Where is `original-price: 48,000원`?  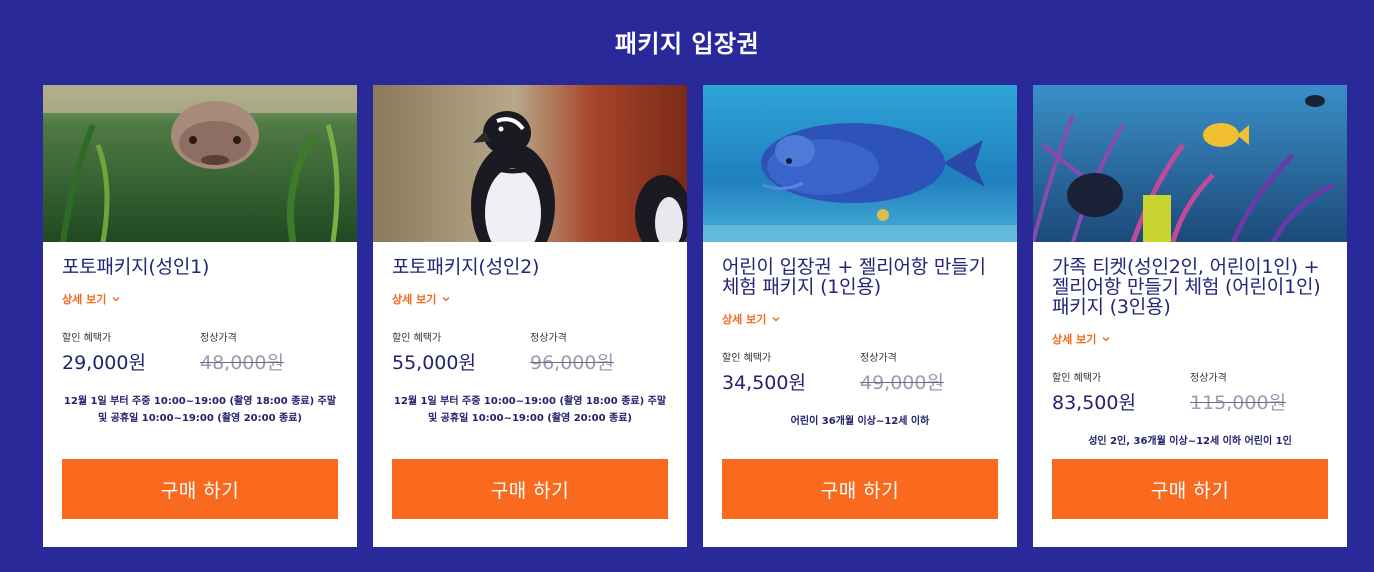
original-price: 48,000원 is located at coordinates (242, 363).